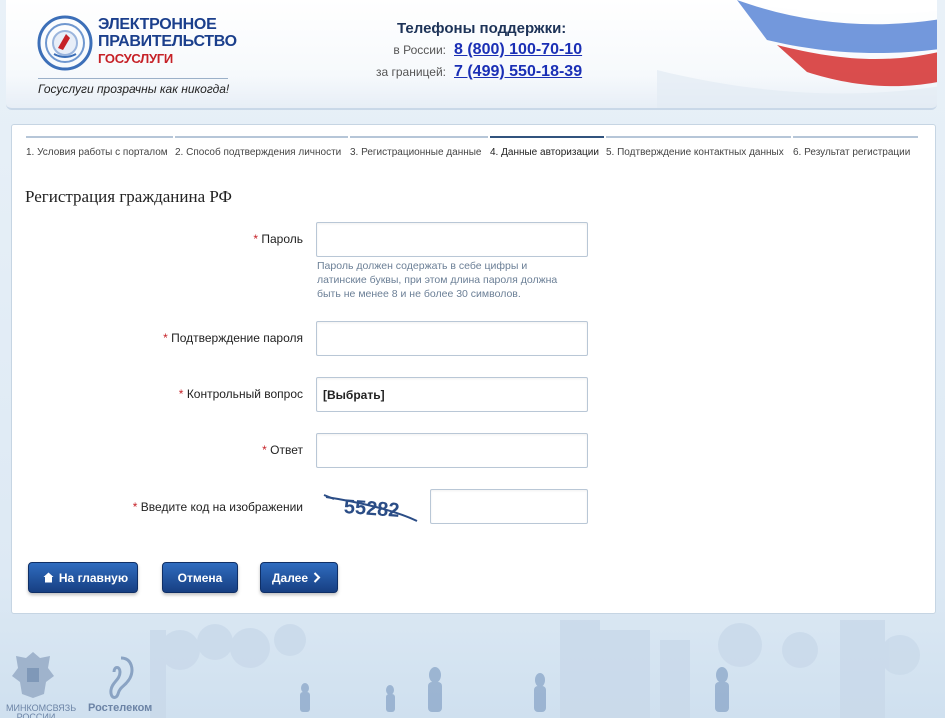  Describe the element at coordinates (133, 78) in the screenshot. I see `logo-divider` at that location.